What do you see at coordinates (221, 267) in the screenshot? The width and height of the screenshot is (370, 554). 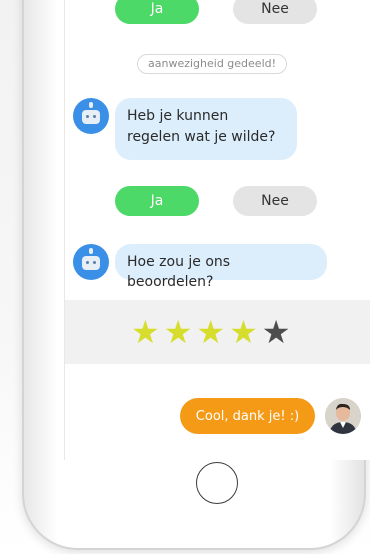 I see `bot-message: Hoe zou je ons beoordelen?` at bounding box center [221, 267].